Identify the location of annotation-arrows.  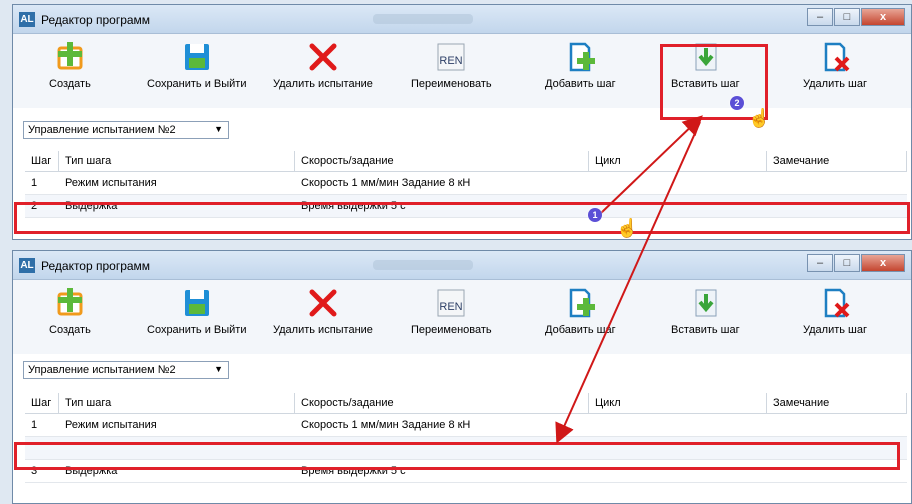
(629, 279).